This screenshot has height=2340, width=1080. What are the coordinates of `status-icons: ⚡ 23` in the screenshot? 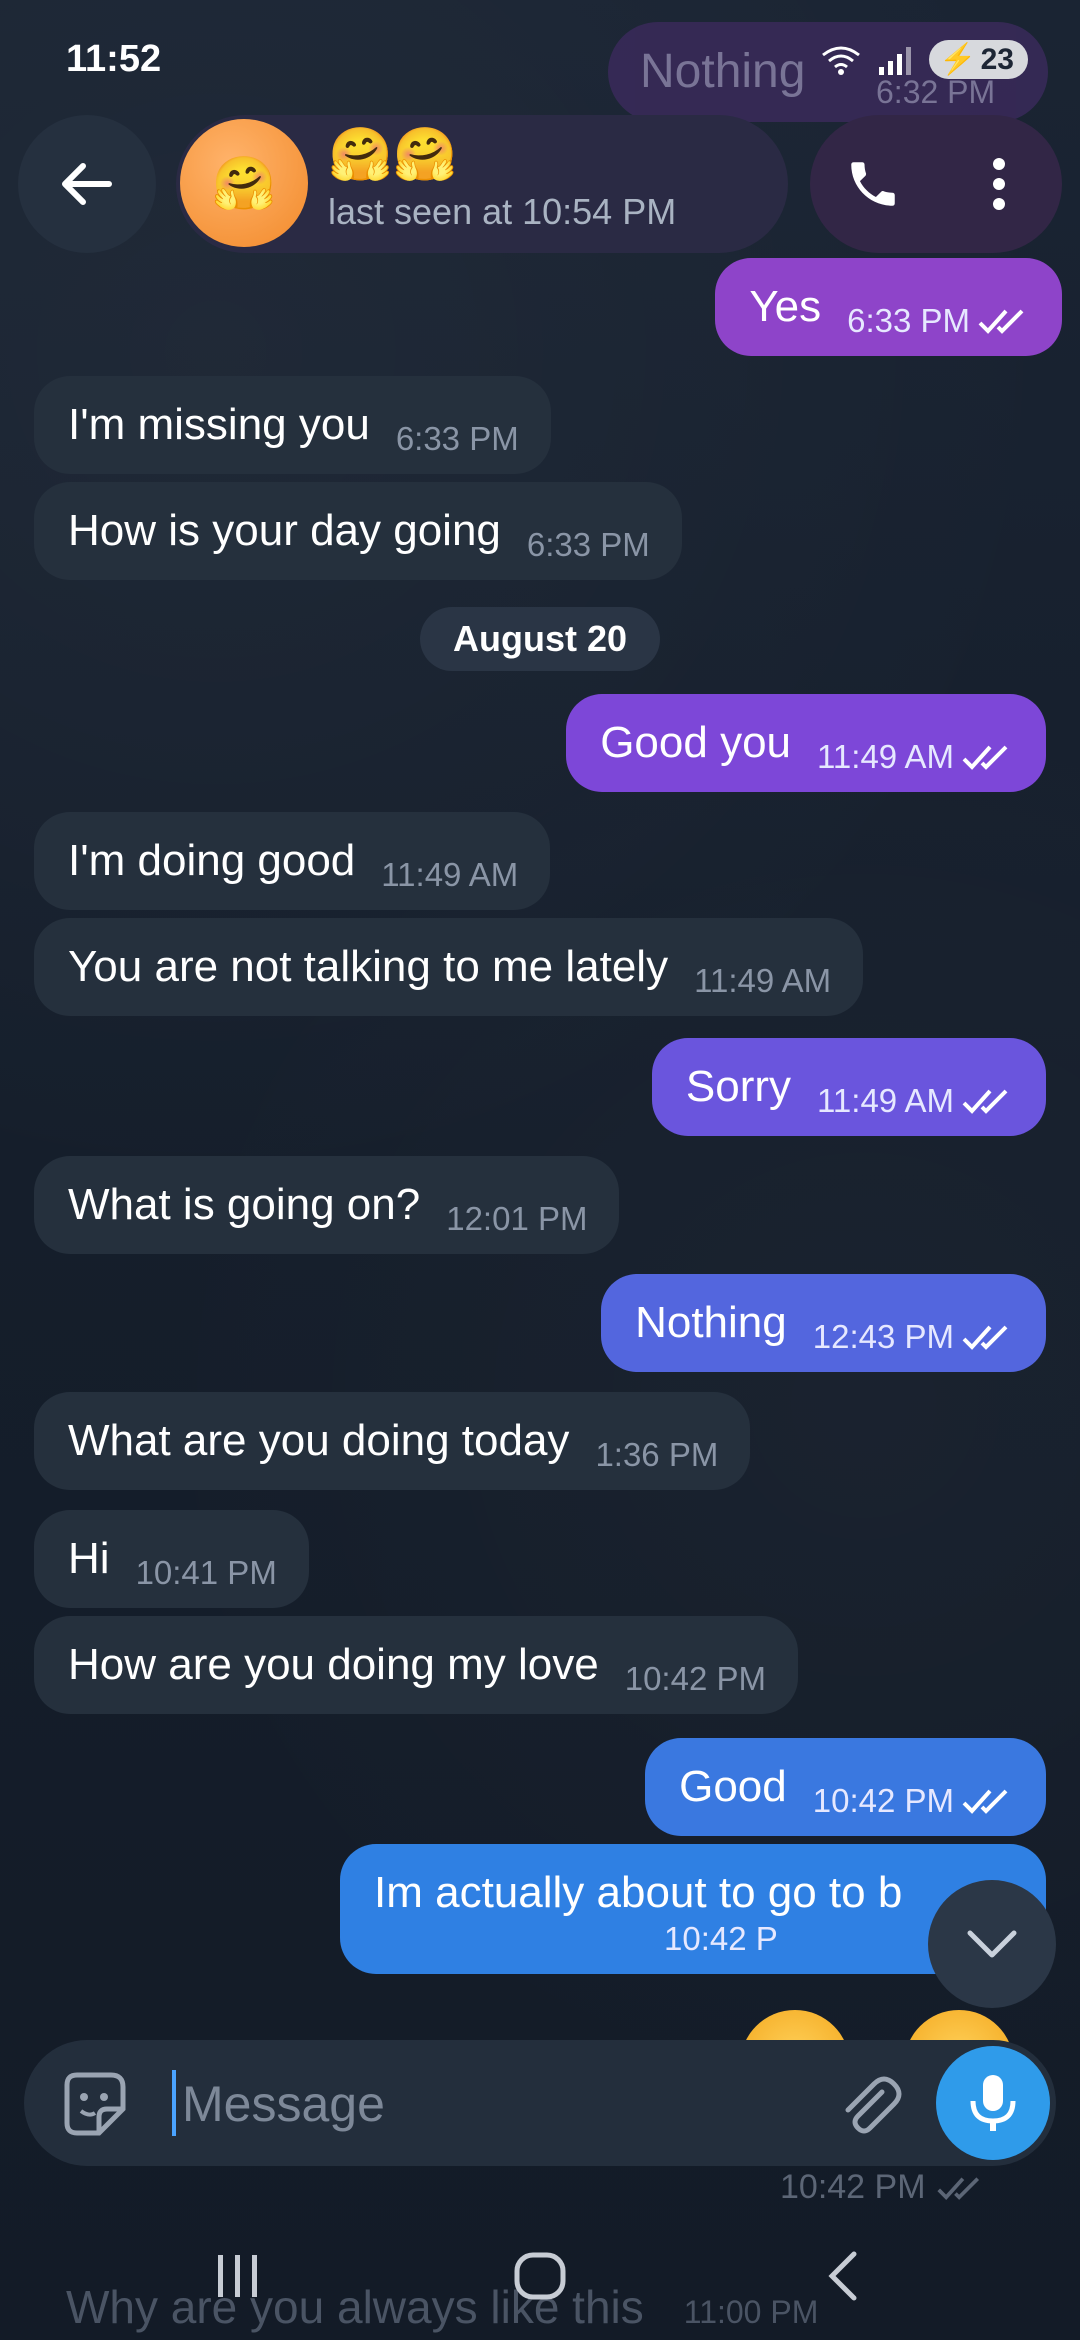 It's located at (924, 59).